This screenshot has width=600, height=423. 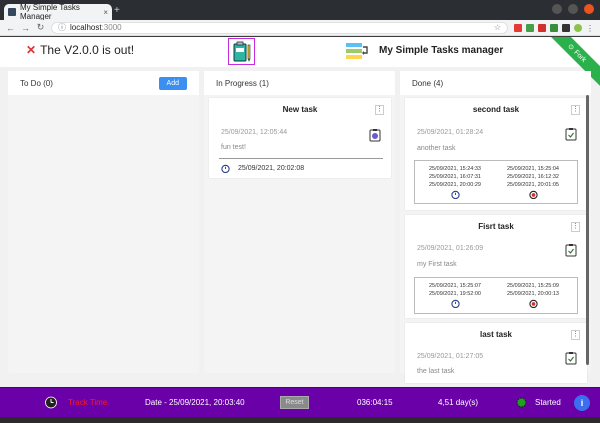 I want to click on task-date: 25/09/2021, 01:27:05, so click(x=450, y=356).